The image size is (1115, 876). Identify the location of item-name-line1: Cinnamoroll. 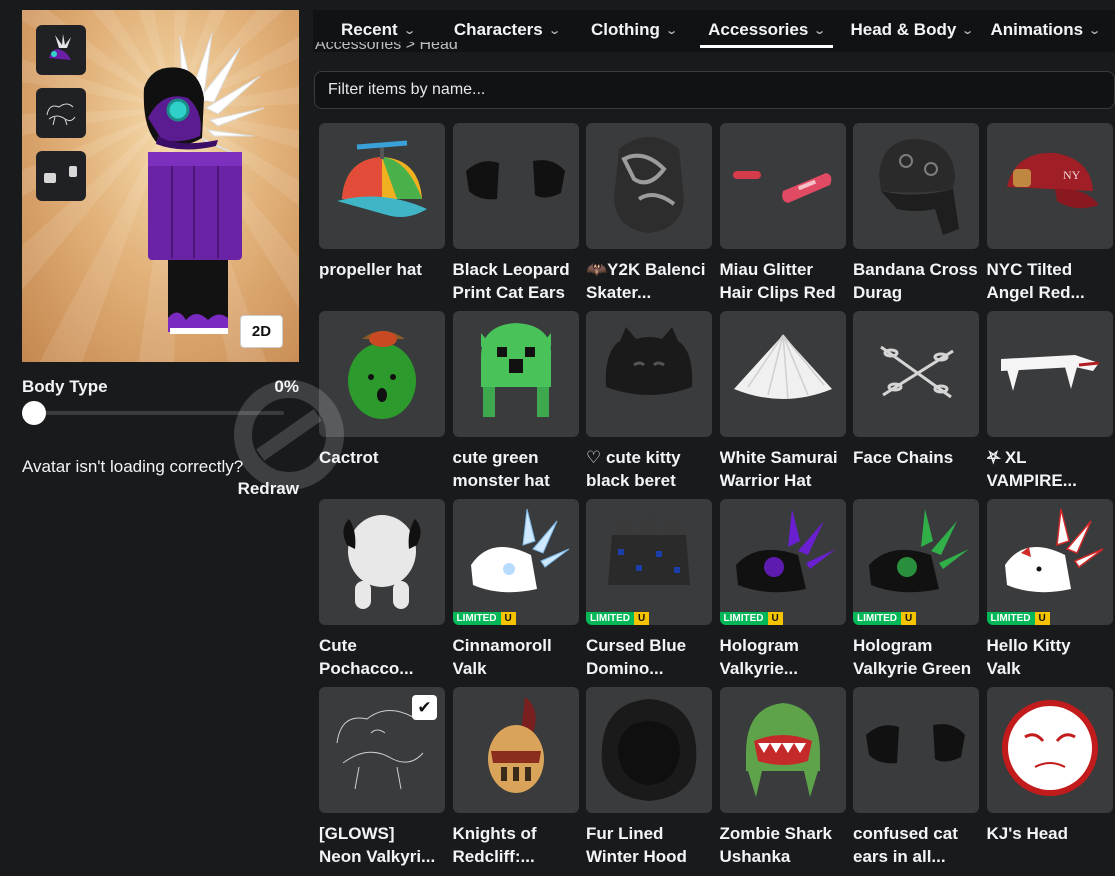
(502, 645).